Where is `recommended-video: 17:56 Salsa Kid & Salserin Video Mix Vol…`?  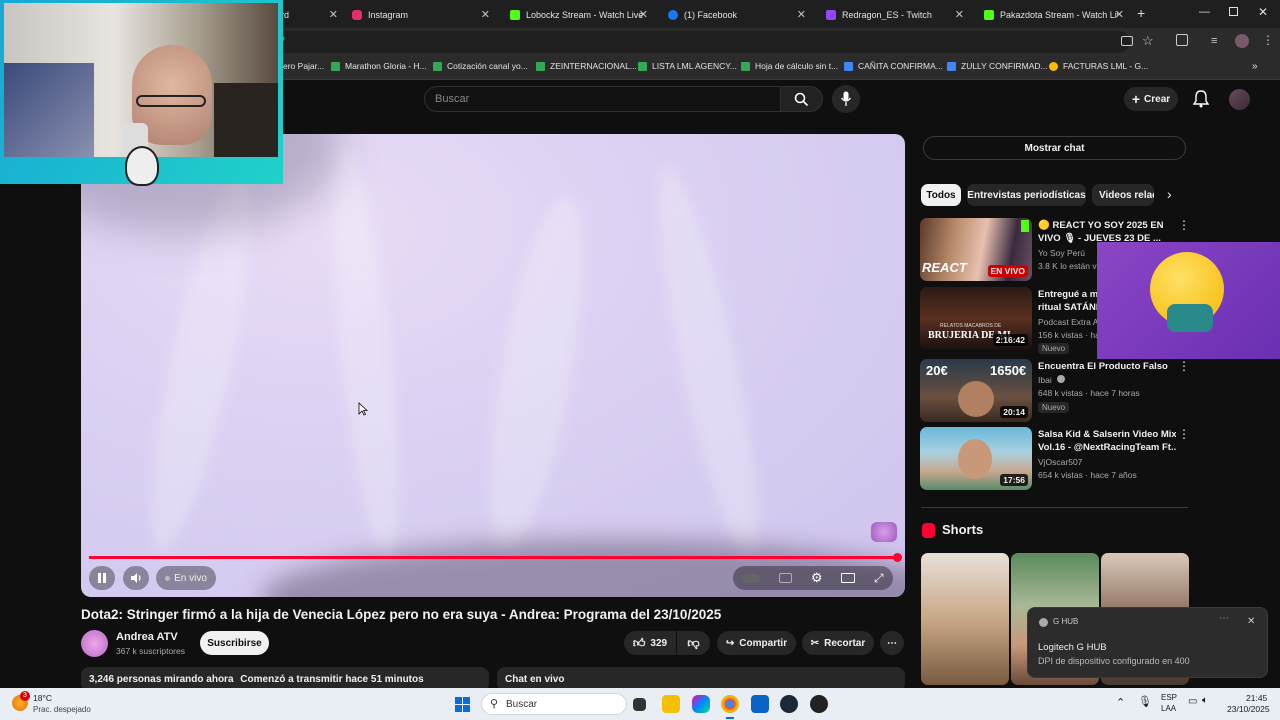 recommended-video: 17:56 Salsa Kid & Salserin Video Mix Vol… is located at coordinates (1055, 459).